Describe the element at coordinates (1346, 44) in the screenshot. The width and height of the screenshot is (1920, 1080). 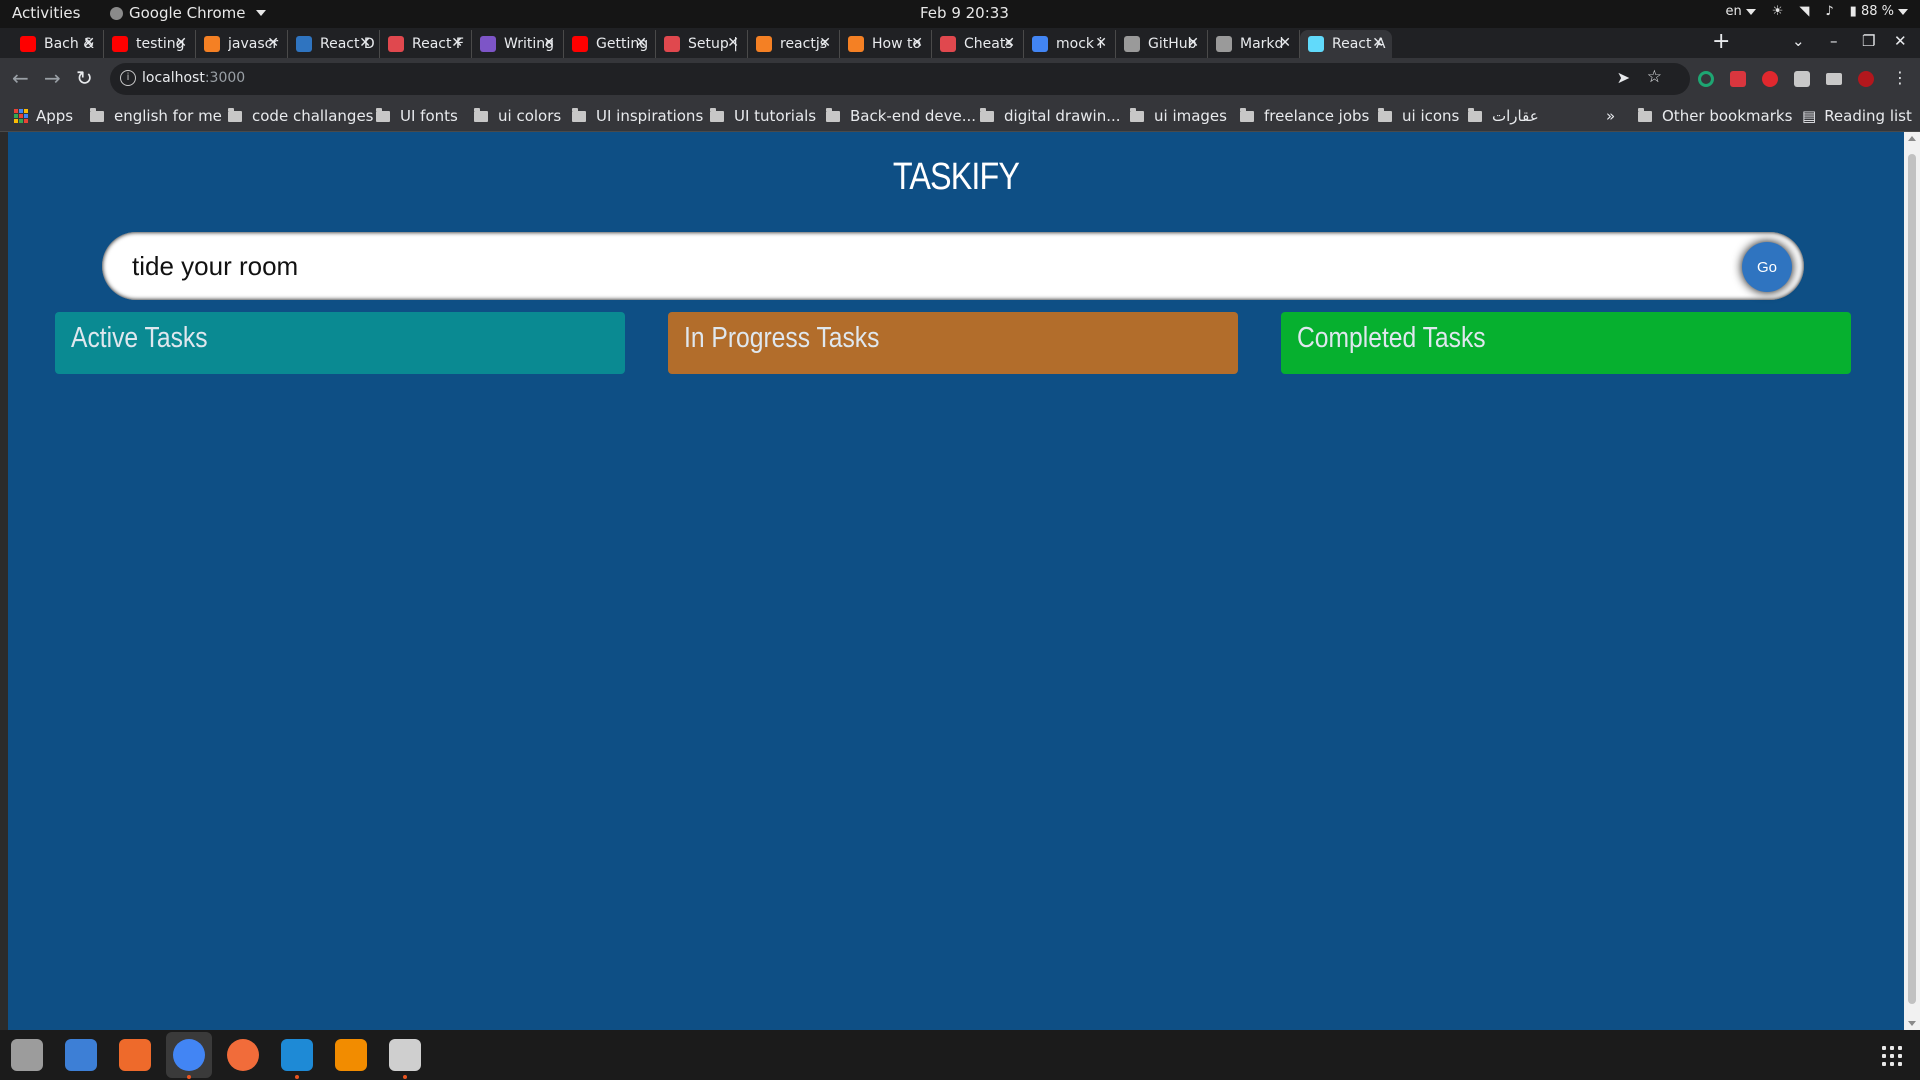
I see `browser-tab: React A ✕` at that location.